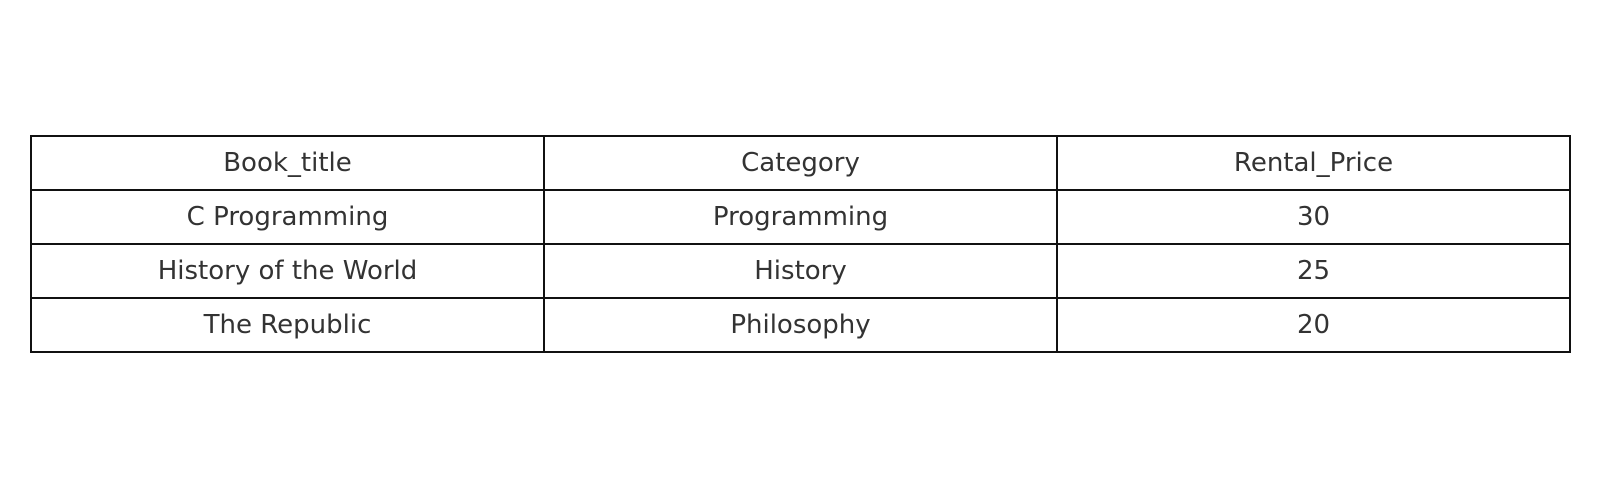  I want to click on table-row: The Republic Philosophy 20, so click(800, 325).